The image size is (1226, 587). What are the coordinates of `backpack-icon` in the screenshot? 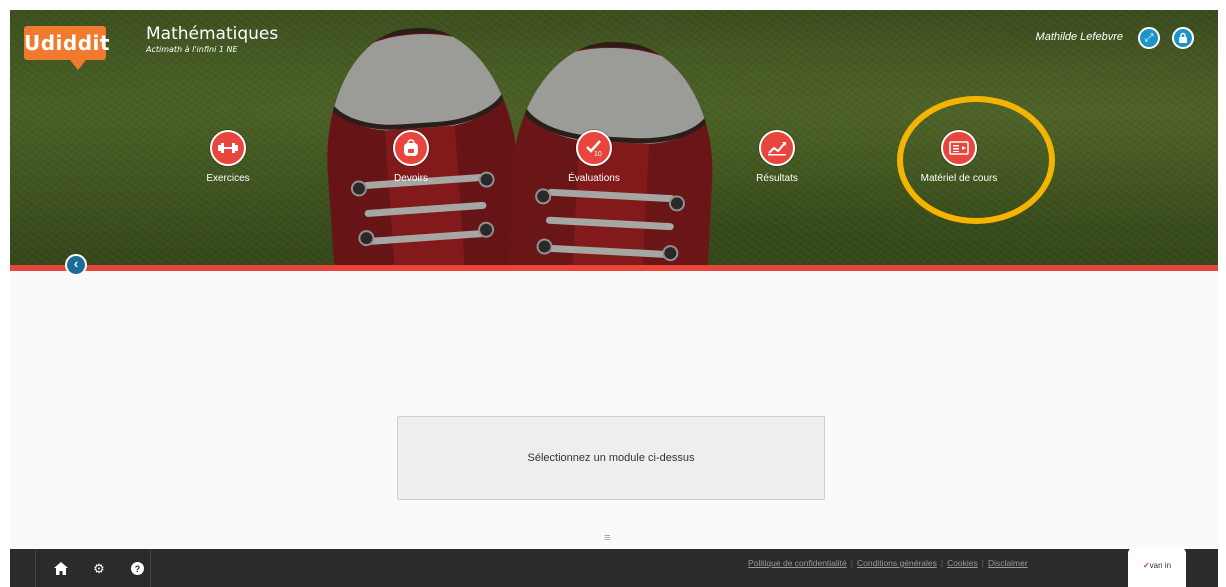 It's located at (411, 147).